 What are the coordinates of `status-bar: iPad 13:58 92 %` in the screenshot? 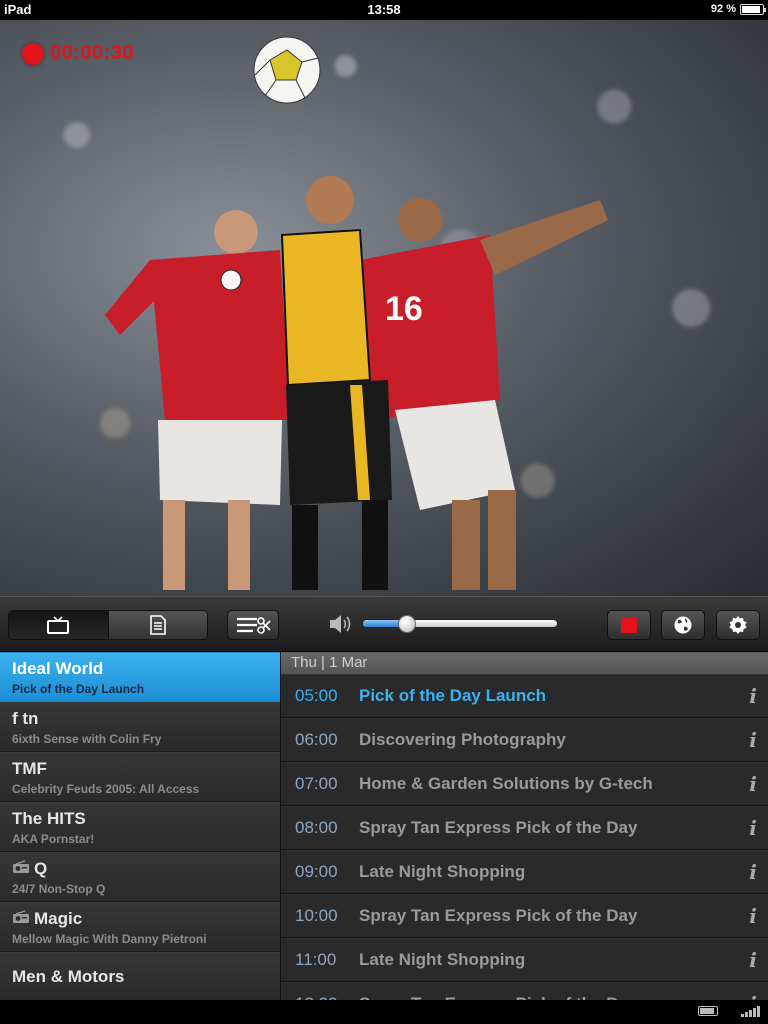 It's located at (384, 10).